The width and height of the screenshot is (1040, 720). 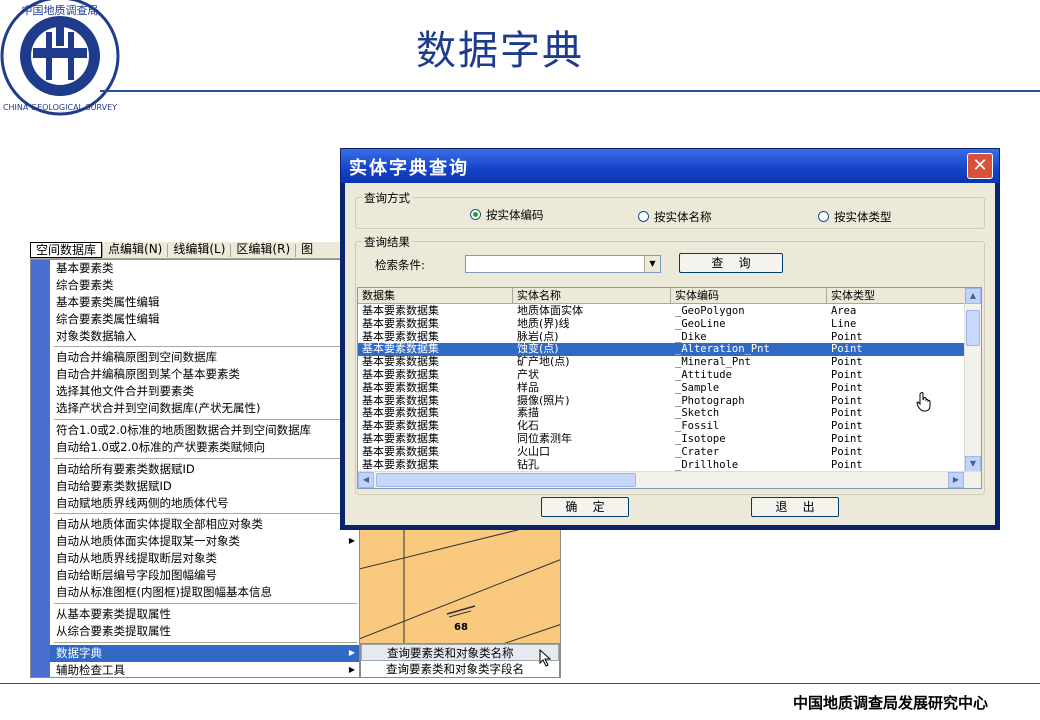 I want to click on table-cell: _Sample, so click(x=697, y=387).